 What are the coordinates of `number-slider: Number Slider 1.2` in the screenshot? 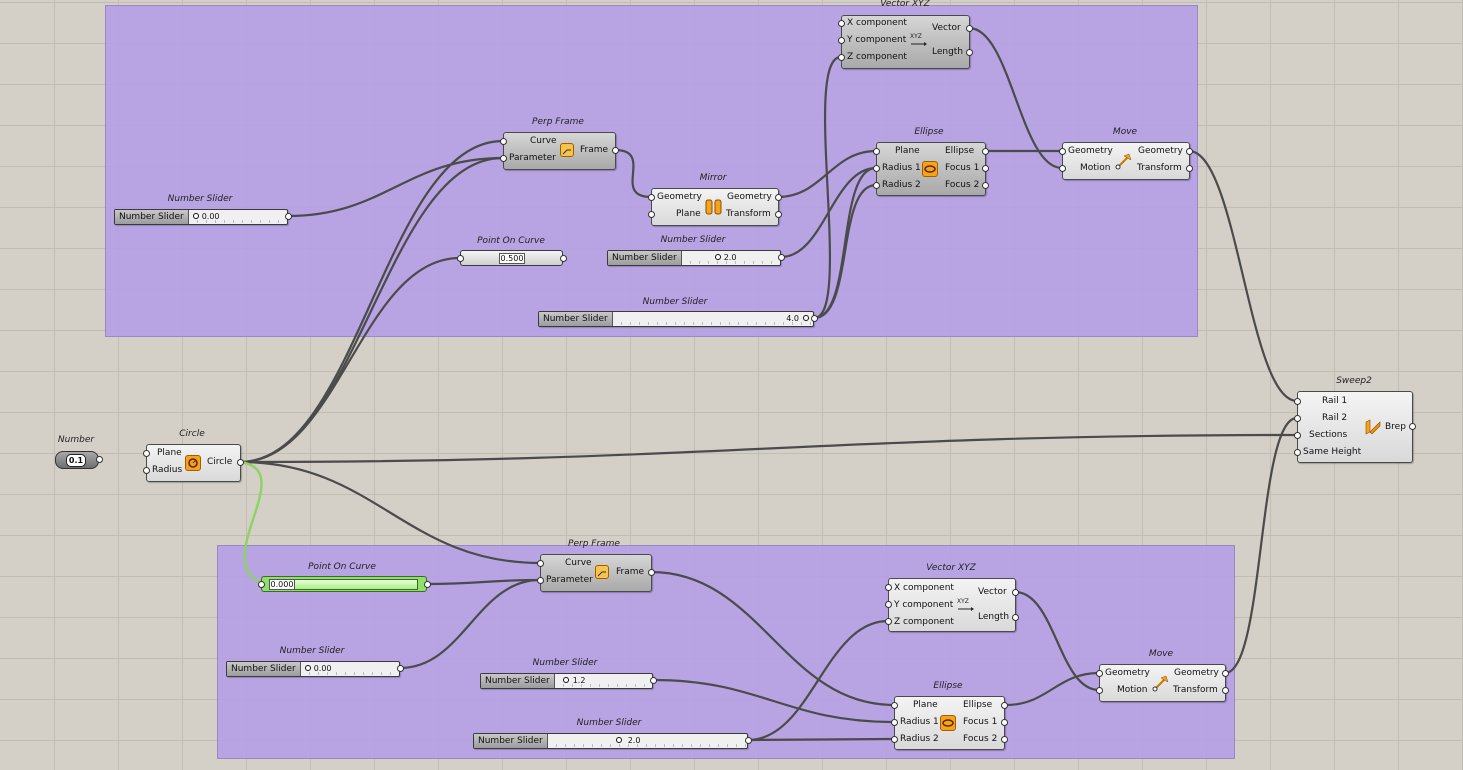 It's located at (566, 681).